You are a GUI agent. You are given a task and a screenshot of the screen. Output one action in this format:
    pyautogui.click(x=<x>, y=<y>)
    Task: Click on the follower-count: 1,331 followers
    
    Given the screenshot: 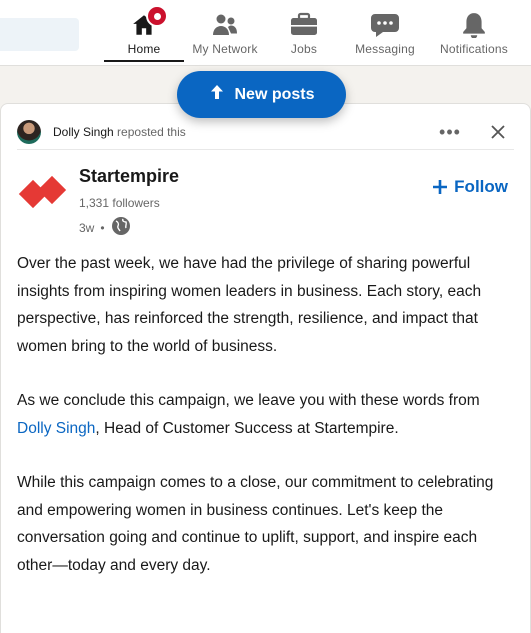 What is the action you would take?
    pyautogui.click(x=119, y=203)
    